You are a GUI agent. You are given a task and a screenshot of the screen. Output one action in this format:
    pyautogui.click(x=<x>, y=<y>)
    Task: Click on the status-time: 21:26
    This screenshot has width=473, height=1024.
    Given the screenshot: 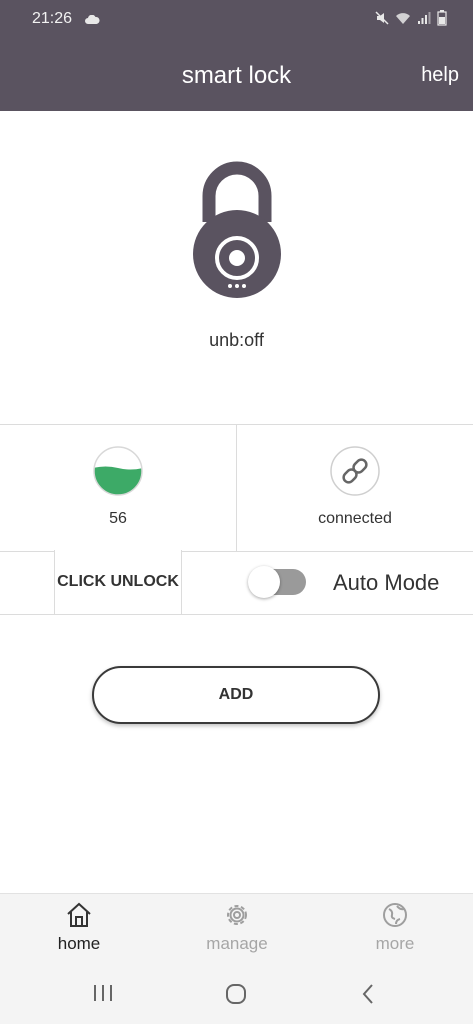 What is the action you would take?
    pyautogui.click(x=52, y=18)
    